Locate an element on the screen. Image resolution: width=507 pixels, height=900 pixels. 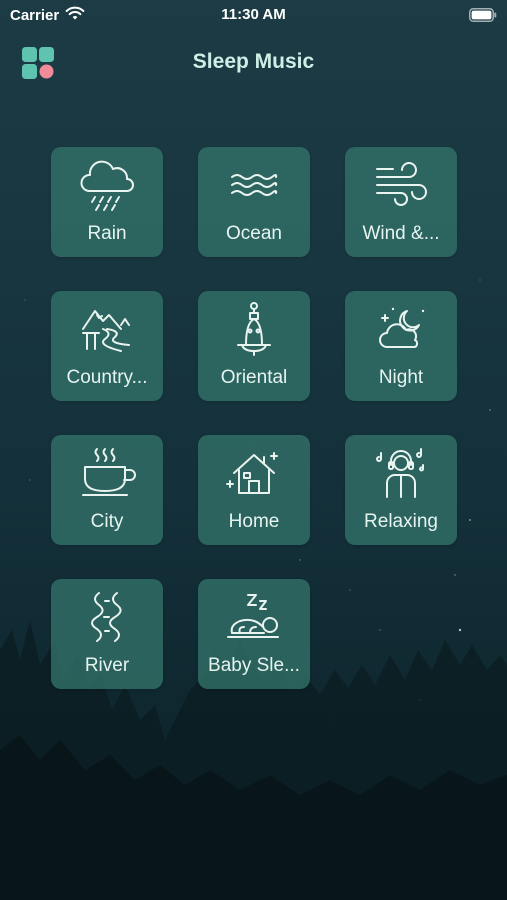
category-label: Night is located at coordinates (401, 377).